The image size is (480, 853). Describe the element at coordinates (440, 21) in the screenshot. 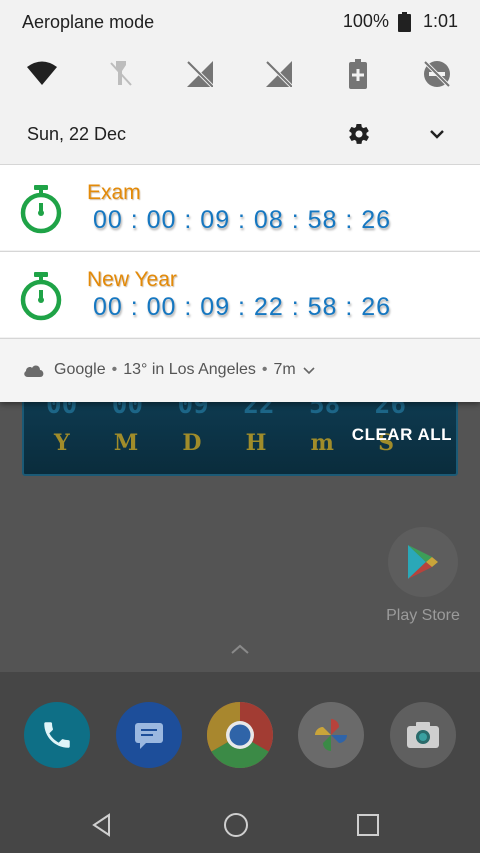

I see `clock: 1:01` at that location.